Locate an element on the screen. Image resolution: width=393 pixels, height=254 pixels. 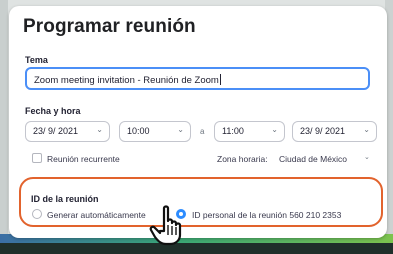
background-left is located at coordinates (4, 127).